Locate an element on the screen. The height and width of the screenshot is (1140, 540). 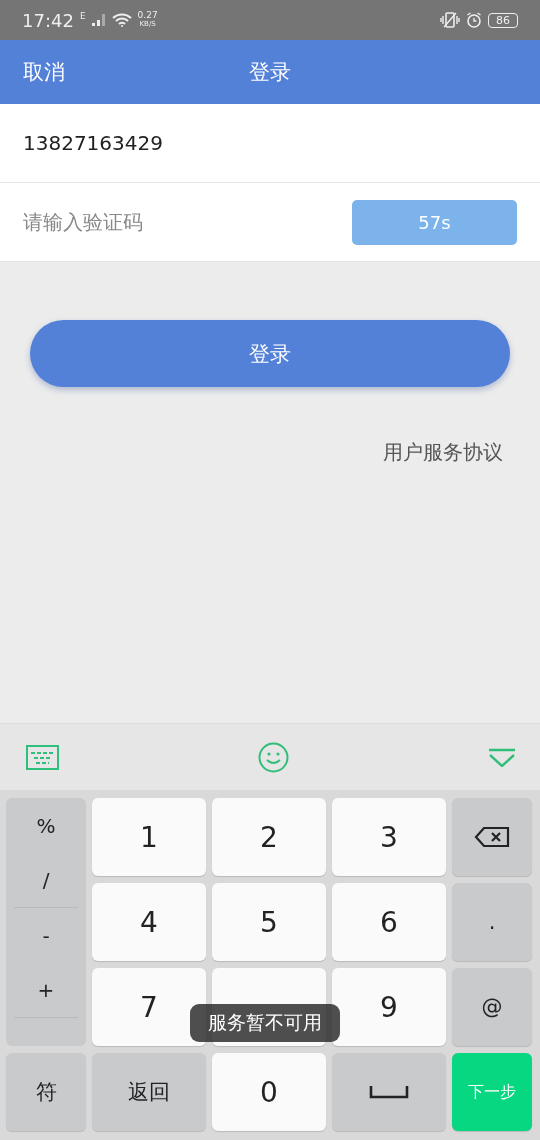
keyboard-key: 3 is located at coordinates (389, 837).